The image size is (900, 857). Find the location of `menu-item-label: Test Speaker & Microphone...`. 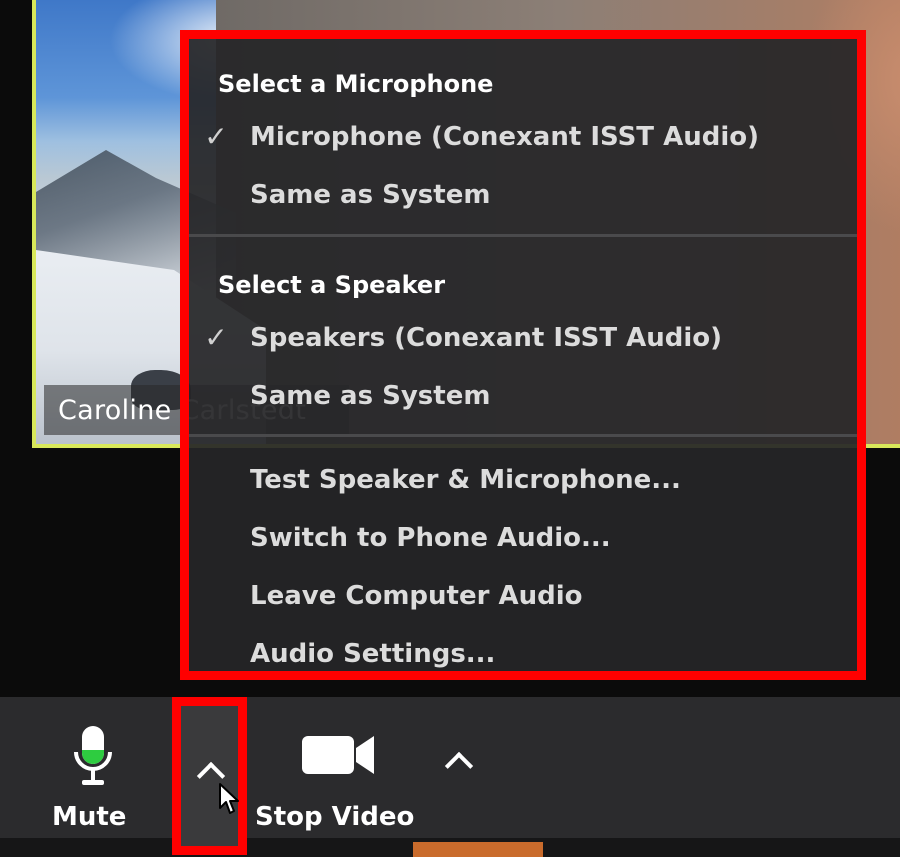

menu-item-label: Test Speaker & Microphone... is located at coordinates (465, 480).